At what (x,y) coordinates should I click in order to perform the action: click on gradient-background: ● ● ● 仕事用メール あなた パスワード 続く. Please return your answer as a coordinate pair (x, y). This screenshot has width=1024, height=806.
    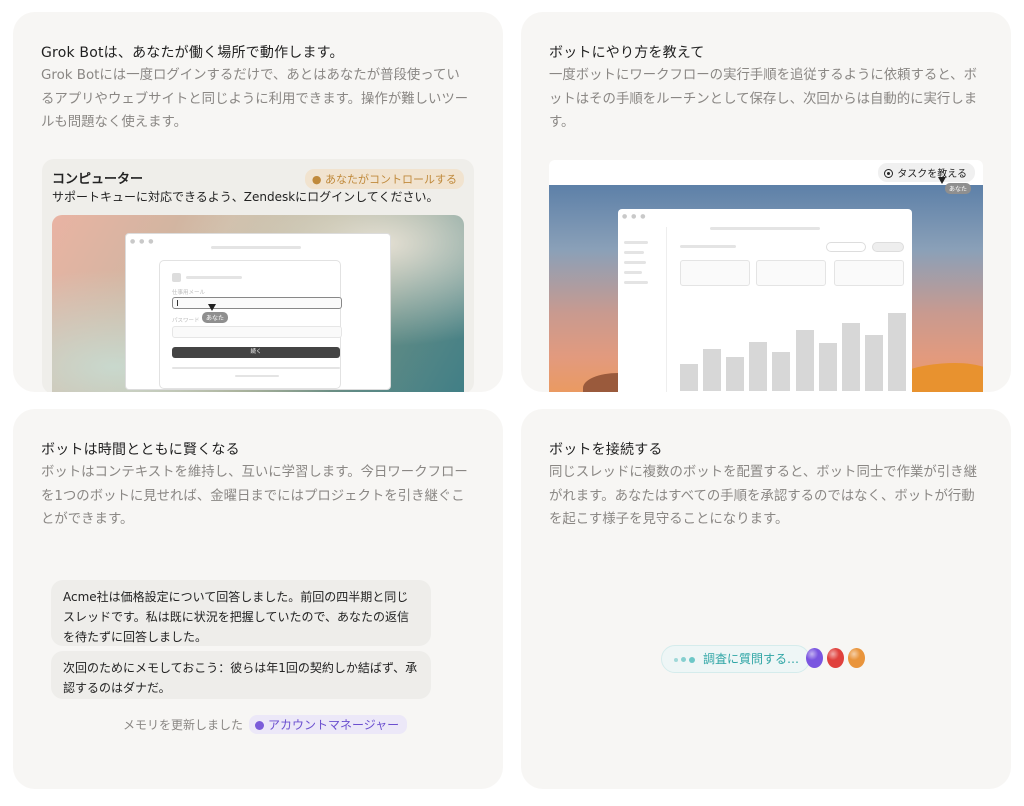
    Looking at the image, I should click on (258, 303).